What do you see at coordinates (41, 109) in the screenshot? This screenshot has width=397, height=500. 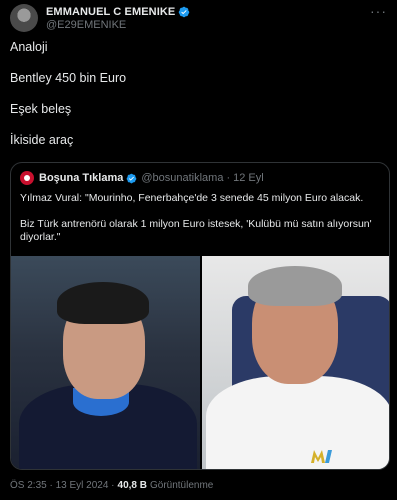 I see `post-line-3: Eşek beleş` at bounding box center [41, 109].